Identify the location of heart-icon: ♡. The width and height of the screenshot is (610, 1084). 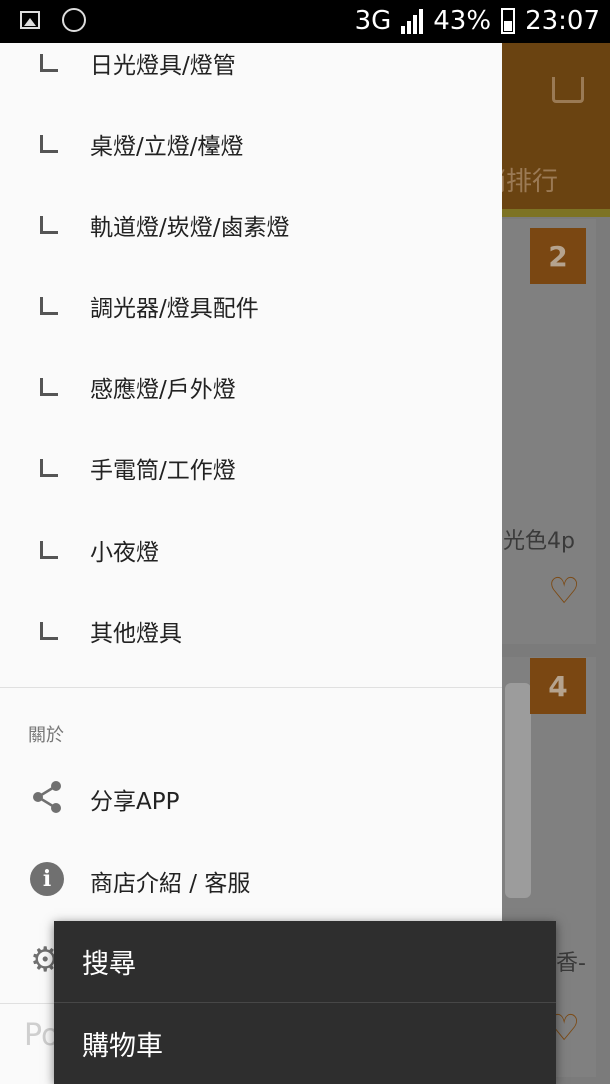
(564, 591).